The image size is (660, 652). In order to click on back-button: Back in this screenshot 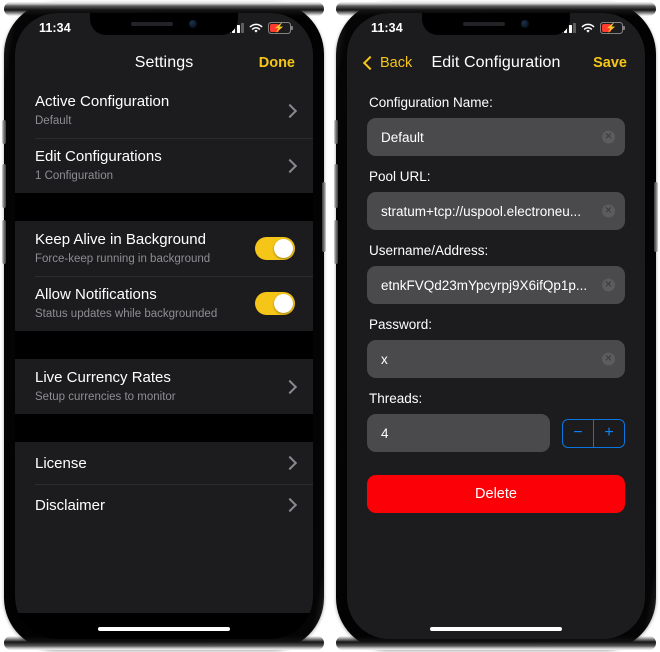, I will do `click(387, 63)`.